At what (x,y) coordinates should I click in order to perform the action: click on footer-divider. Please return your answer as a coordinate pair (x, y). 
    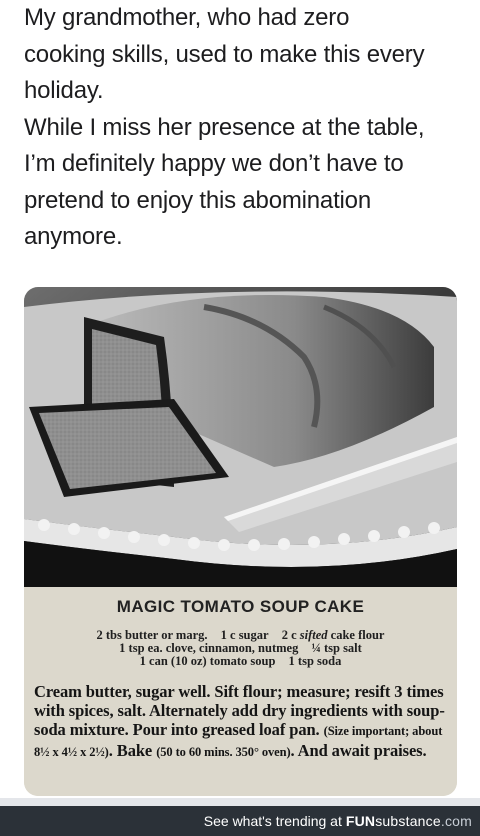
    Looking at the image, I should click on (240, 802).